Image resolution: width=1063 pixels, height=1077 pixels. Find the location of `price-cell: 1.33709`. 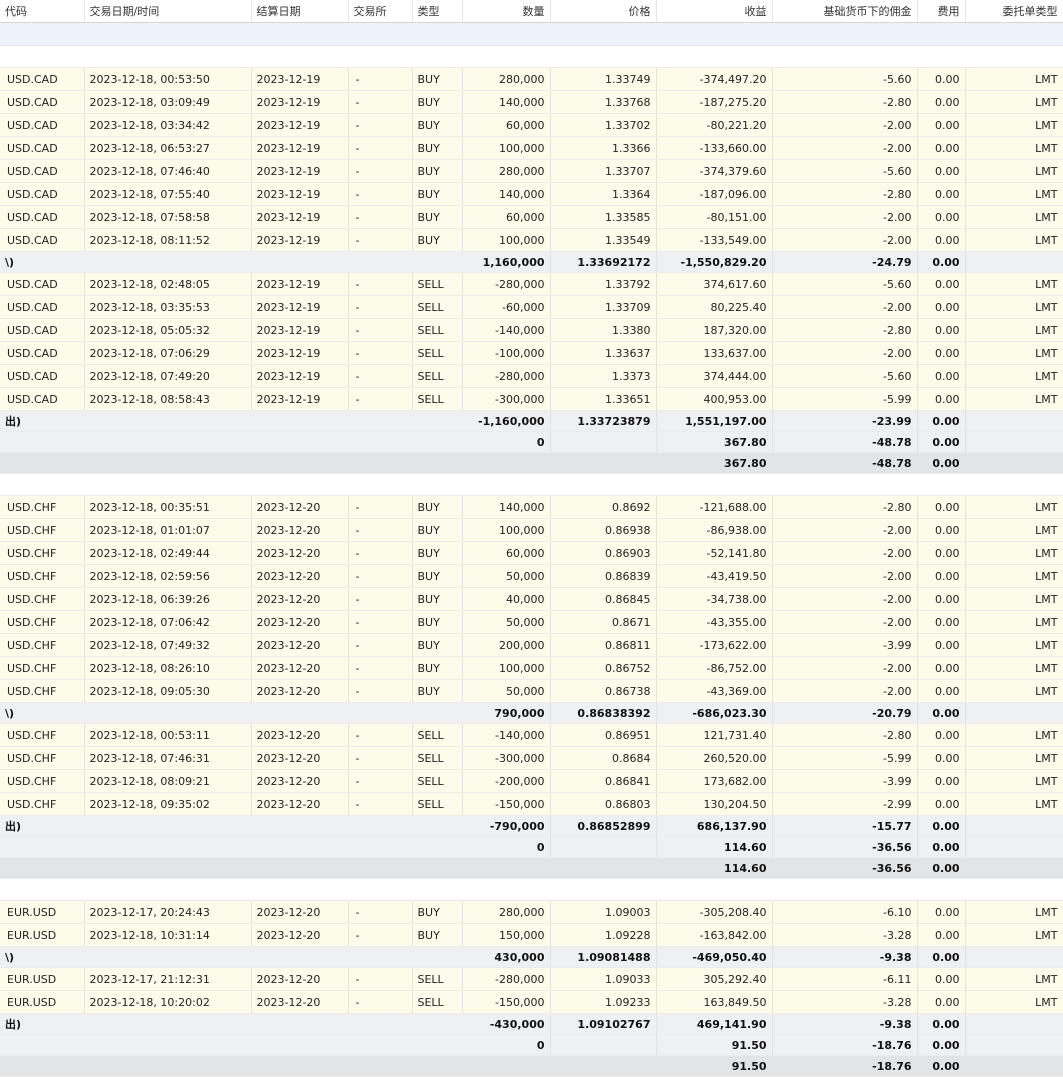

price-cell: 1.33709 is located at coordinates (603, 307).